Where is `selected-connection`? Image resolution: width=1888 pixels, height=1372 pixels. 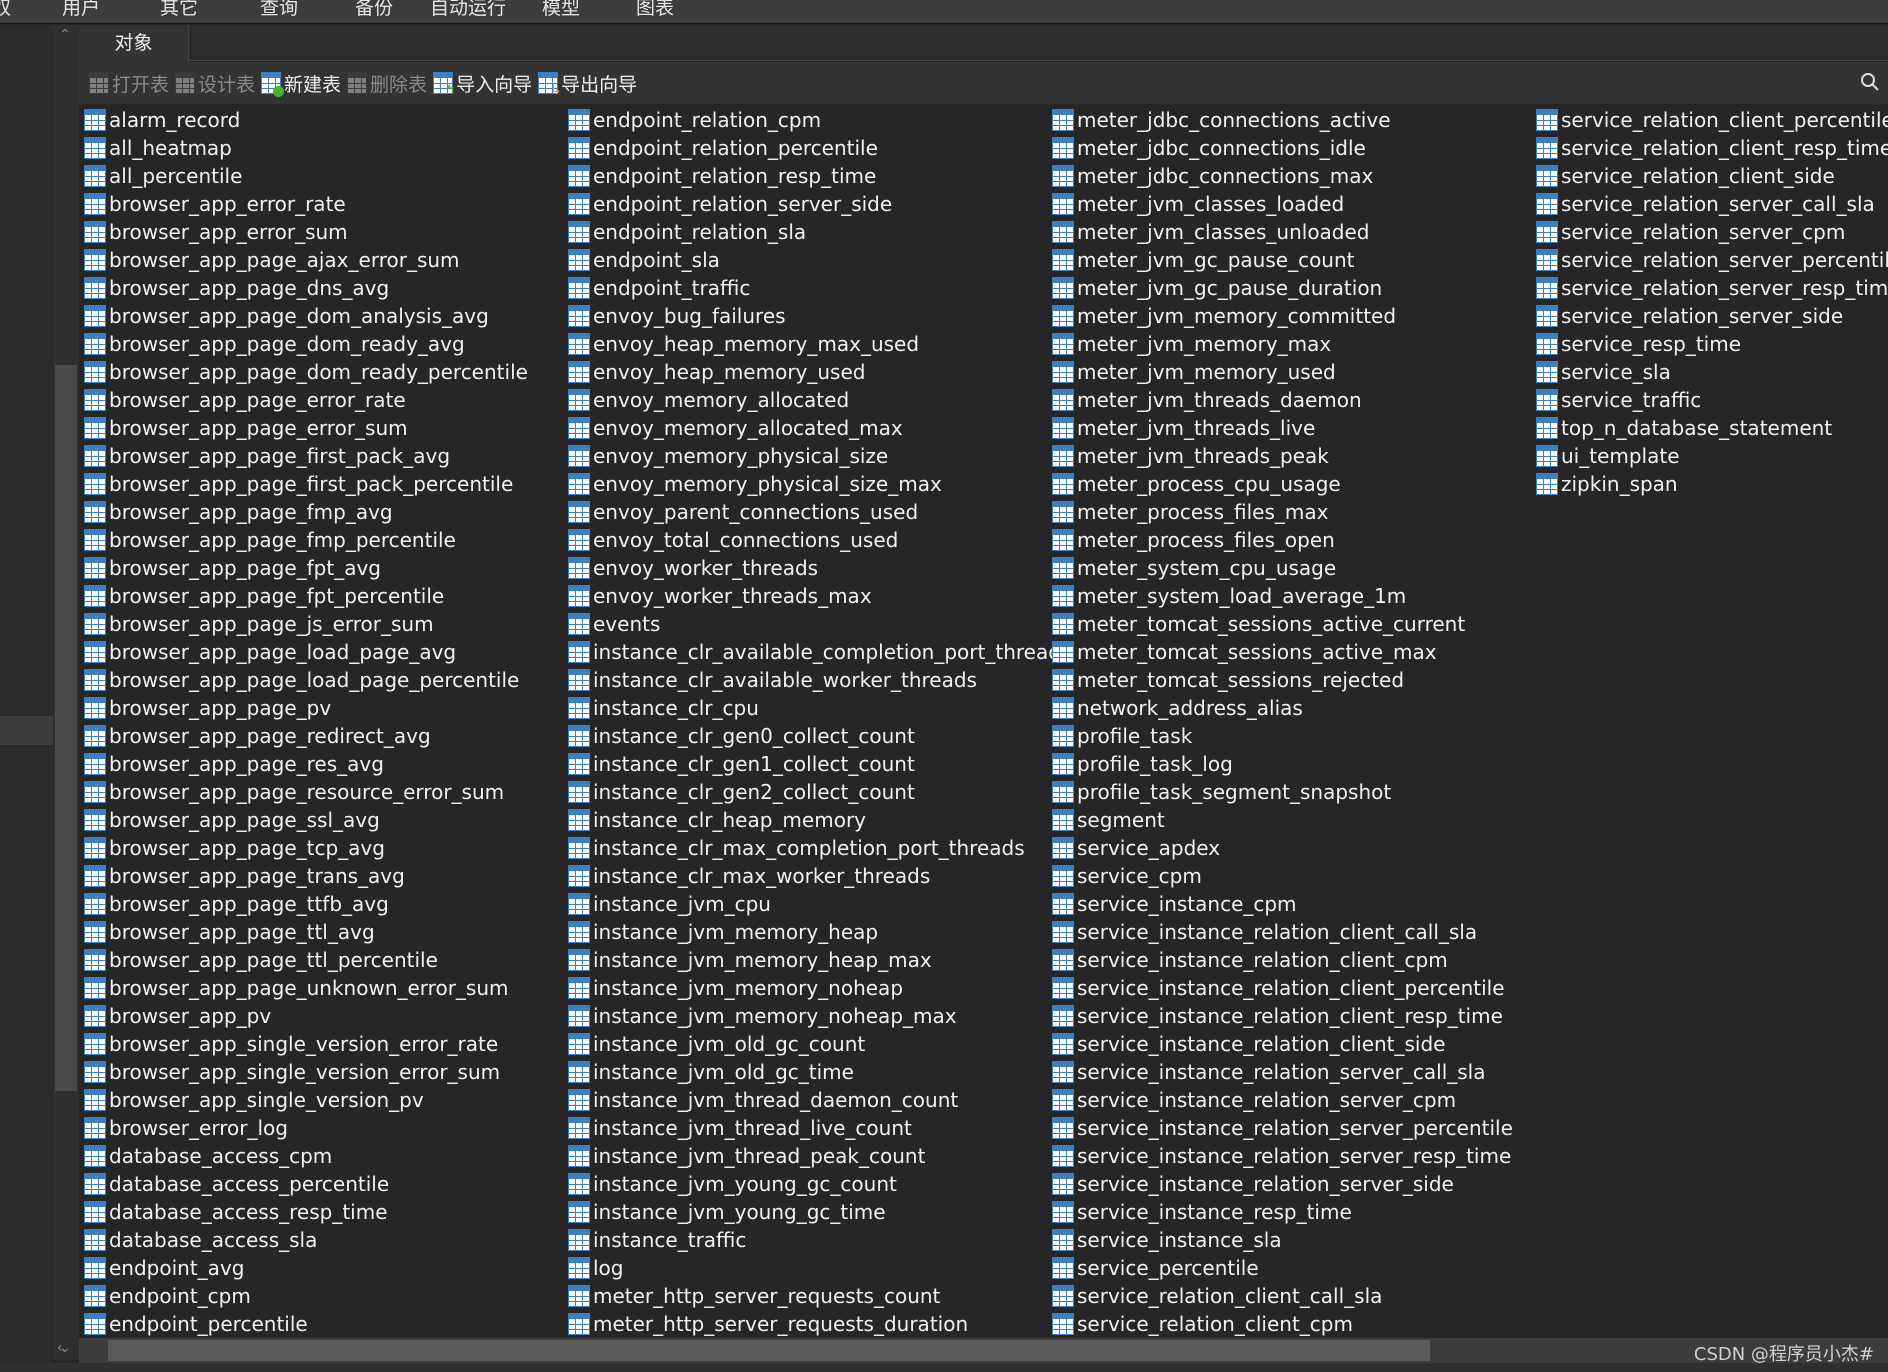
selected-connection is located at coordinates (26, 730).